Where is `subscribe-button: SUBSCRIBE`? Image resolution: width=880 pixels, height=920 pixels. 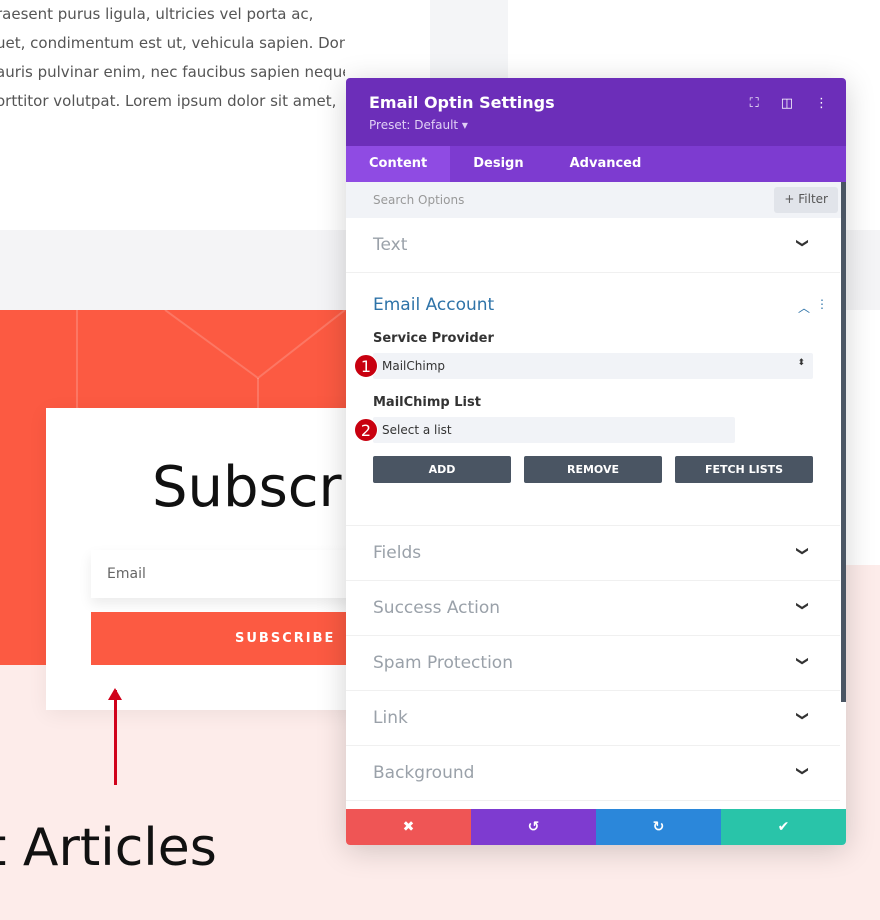
subscribe-button: SUBSCRIBE is located at coordinates (226, 638).